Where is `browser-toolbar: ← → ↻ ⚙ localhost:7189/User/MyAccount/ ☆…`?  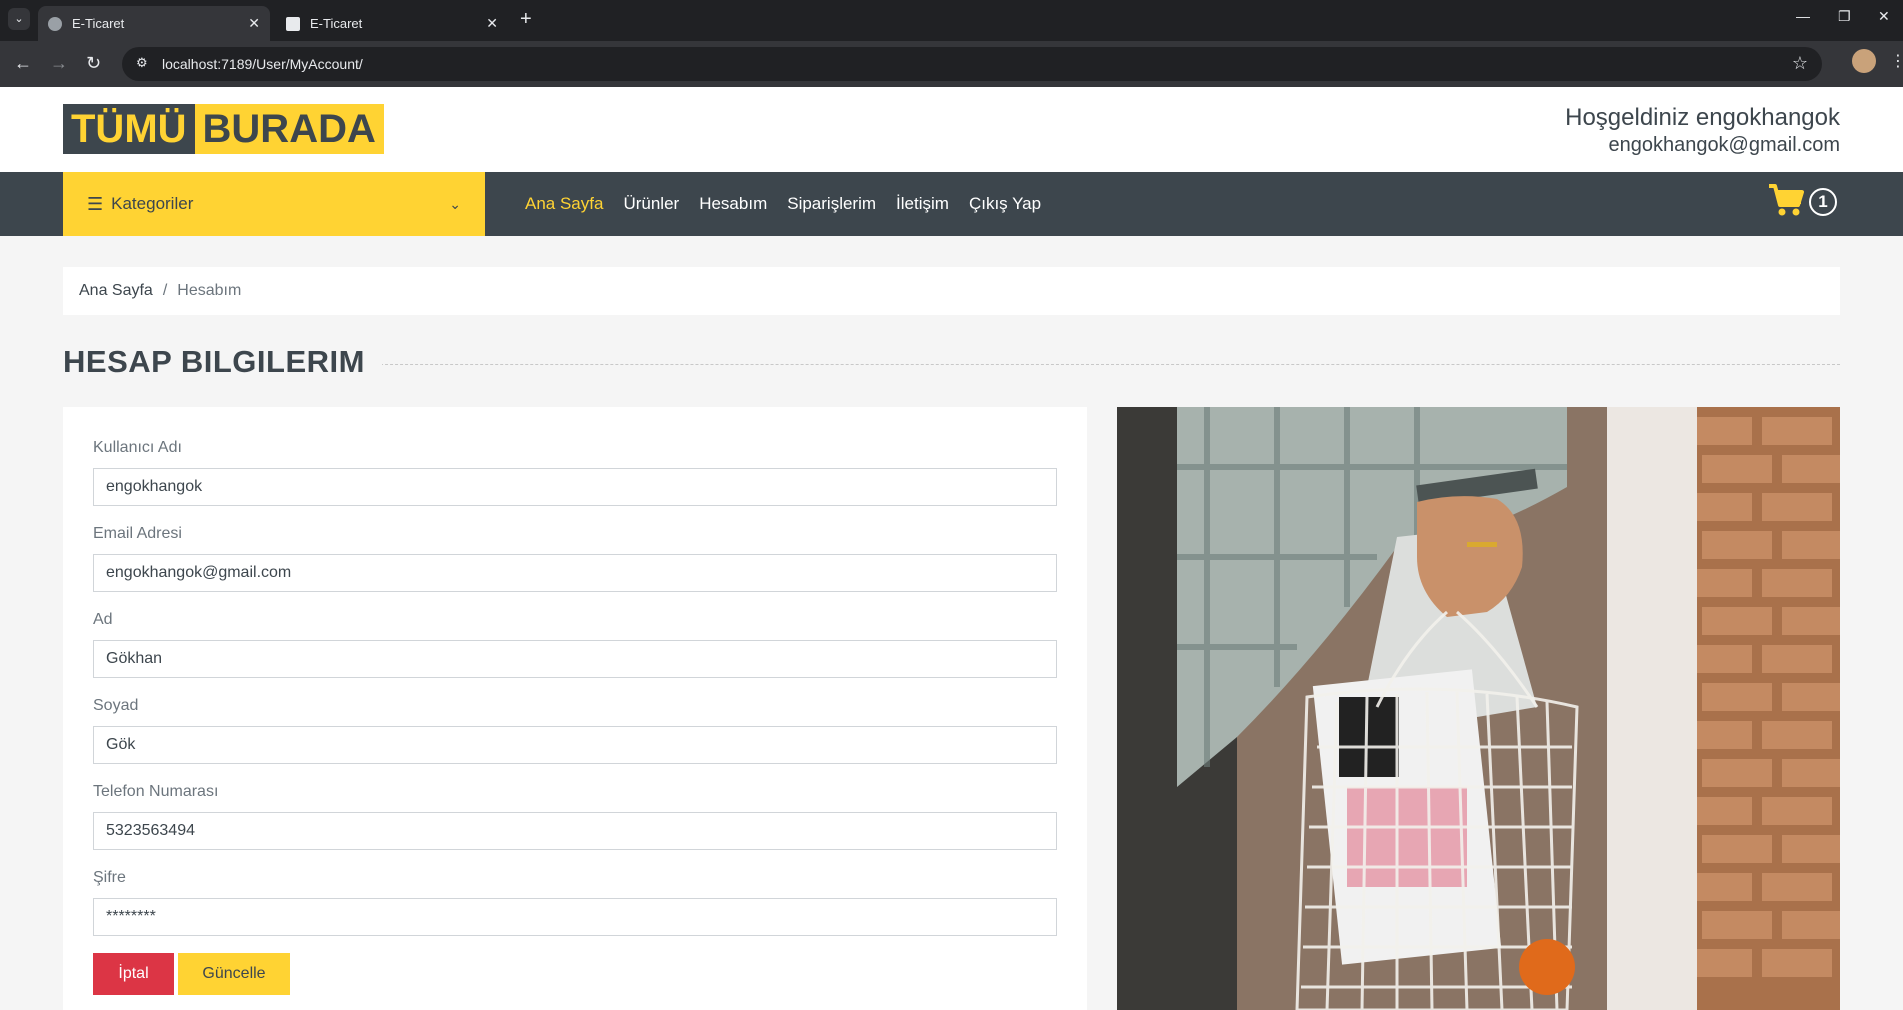 browser-toolbar: ← → ↻ ⚙ localhost:7189/User/MyAccount/ ☆… is located at coordinates (951, 64).